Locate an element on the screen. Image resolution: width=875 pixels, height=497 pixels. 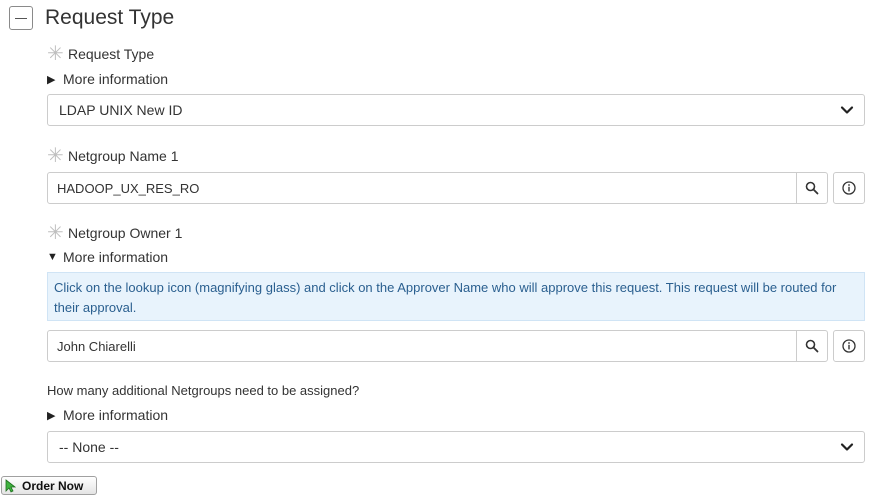
netgroup-name-label-row: ✳ Netgroup Name 1 is located at coordinates (113, 156).